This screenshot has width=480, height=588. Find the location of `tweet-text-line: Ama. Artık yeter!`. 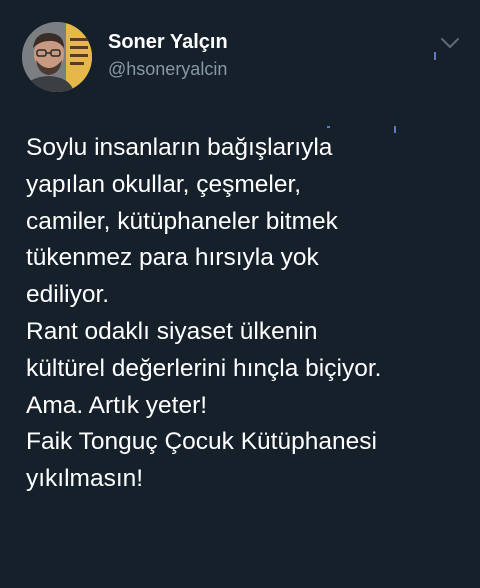

tweet-text-line: Ama. Artık yeter! is located at coordinates (117, 405).